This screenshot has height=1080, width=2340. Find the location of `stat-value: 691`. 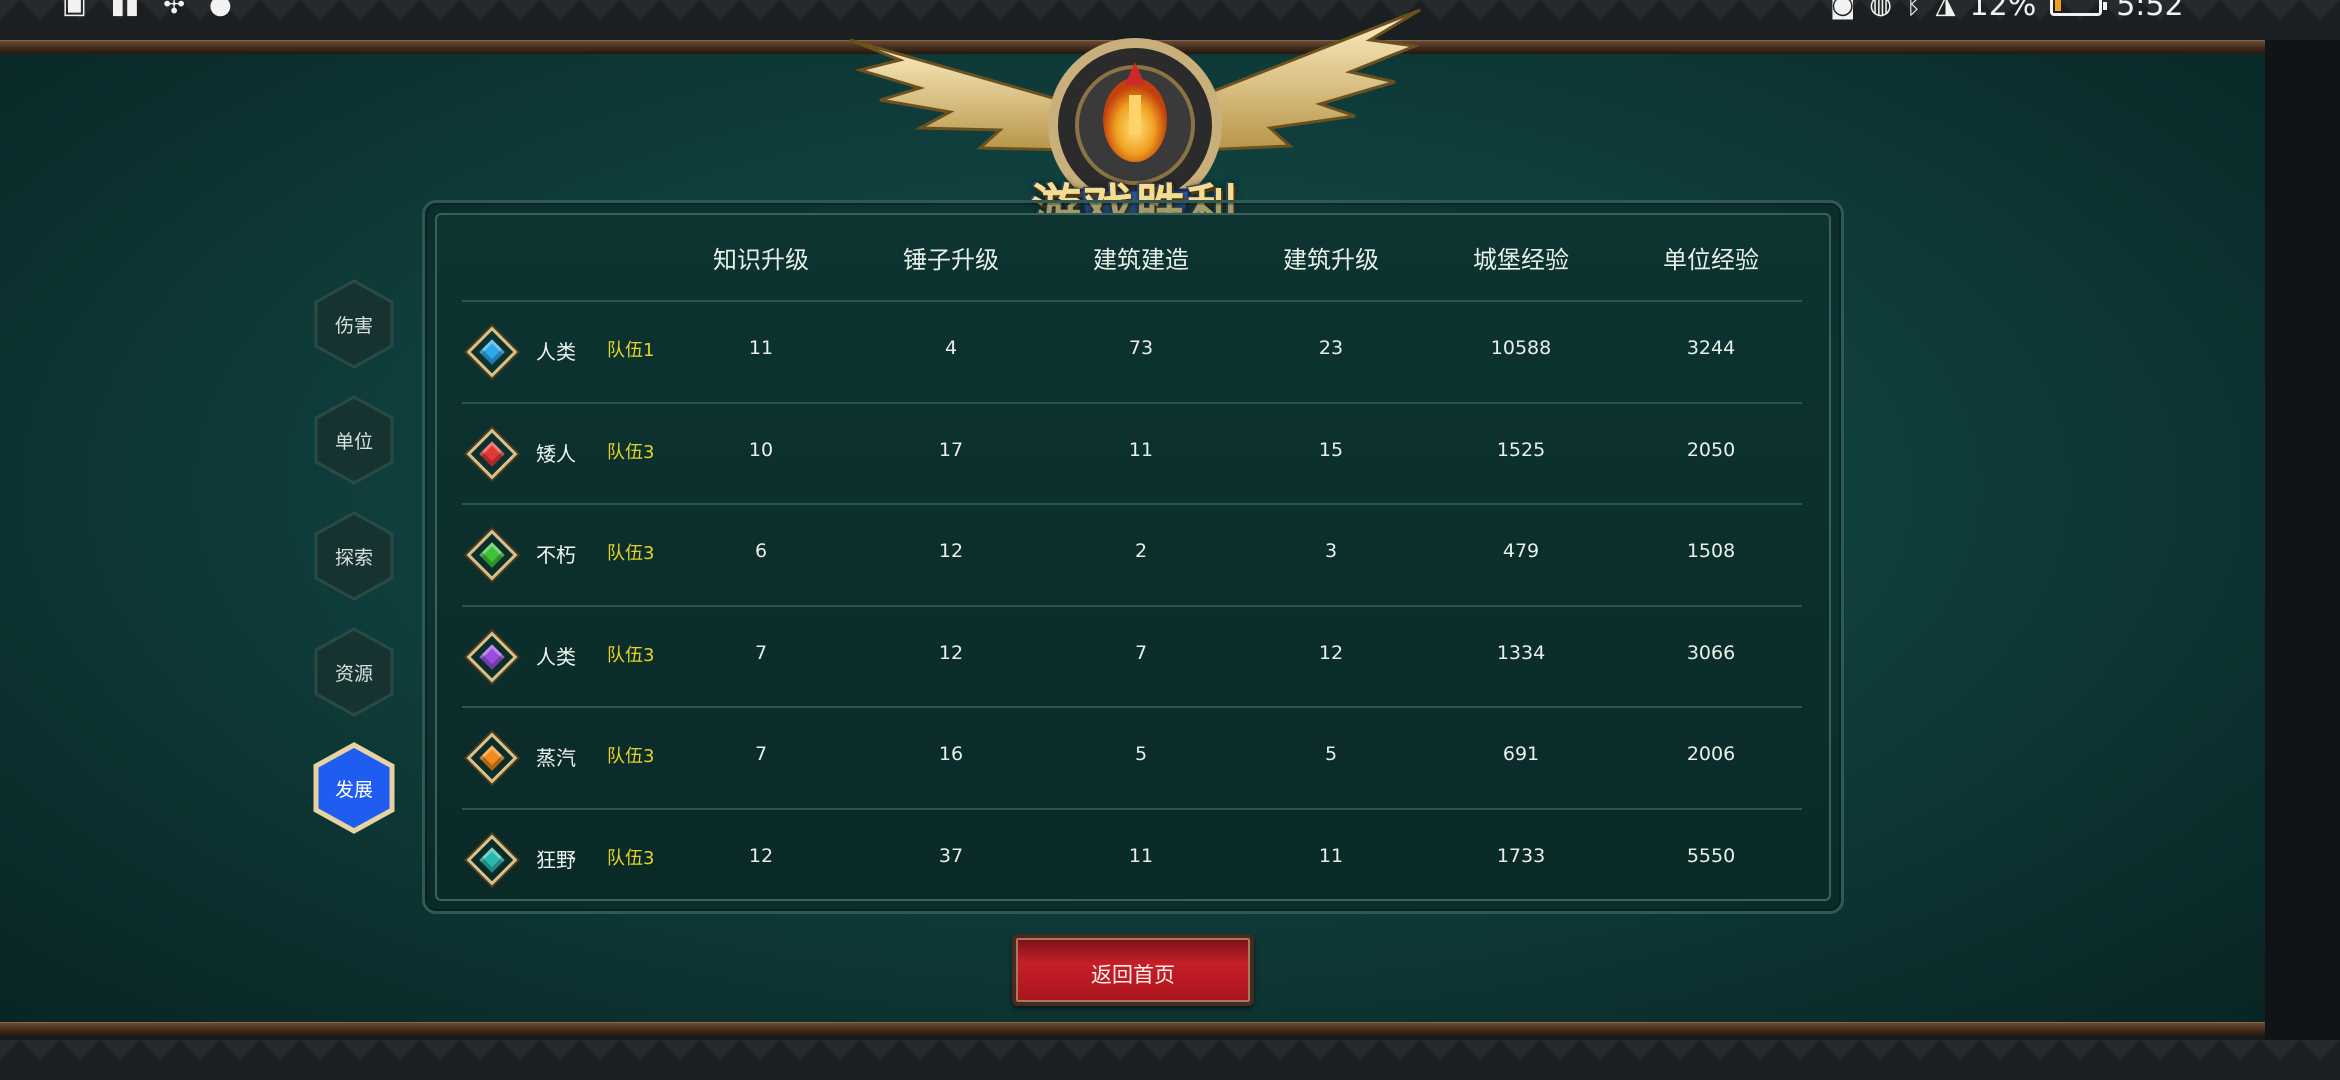

stat-value: 691 is located at coordinates (1521, 754).